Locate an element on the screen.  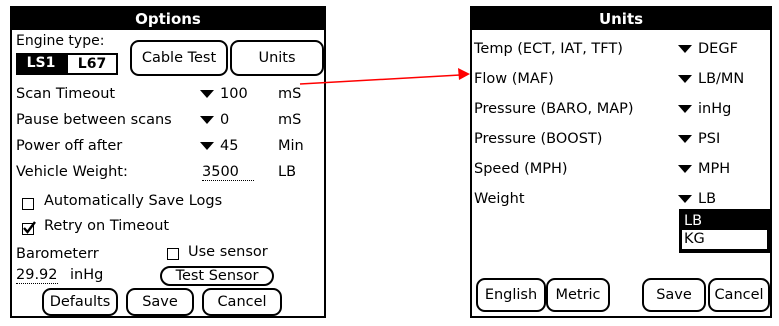
engine-type-ls1: LS1 is located at coordinates (41, 64).